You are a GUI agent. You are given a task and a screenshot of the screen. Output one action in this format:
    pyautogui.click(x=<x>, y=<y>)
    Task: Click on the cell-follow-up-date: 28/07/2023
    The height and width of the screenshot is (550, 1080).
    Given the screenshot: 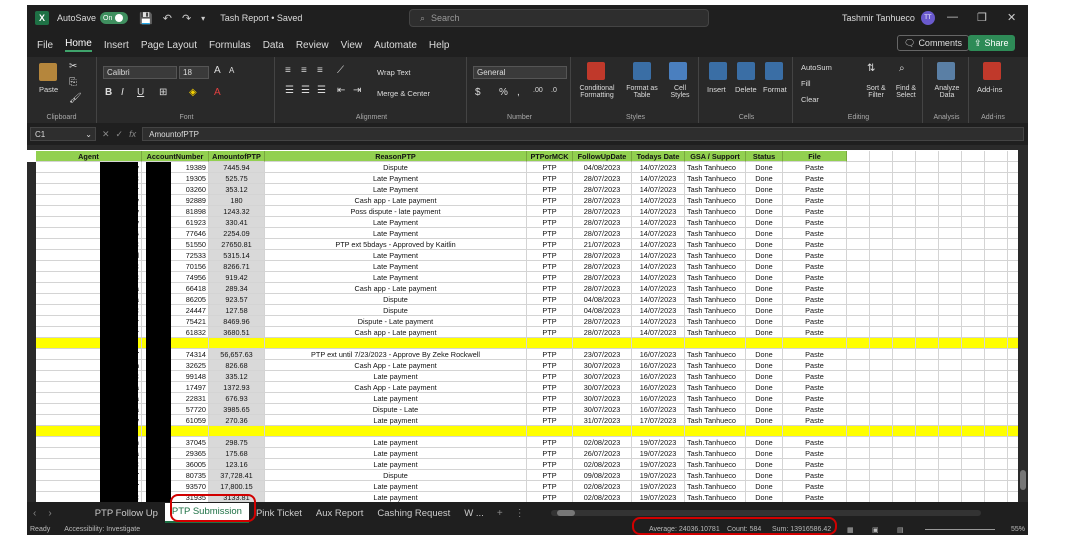 What is the action you would take?
    pyautogui.click(x=602, y=178)
    